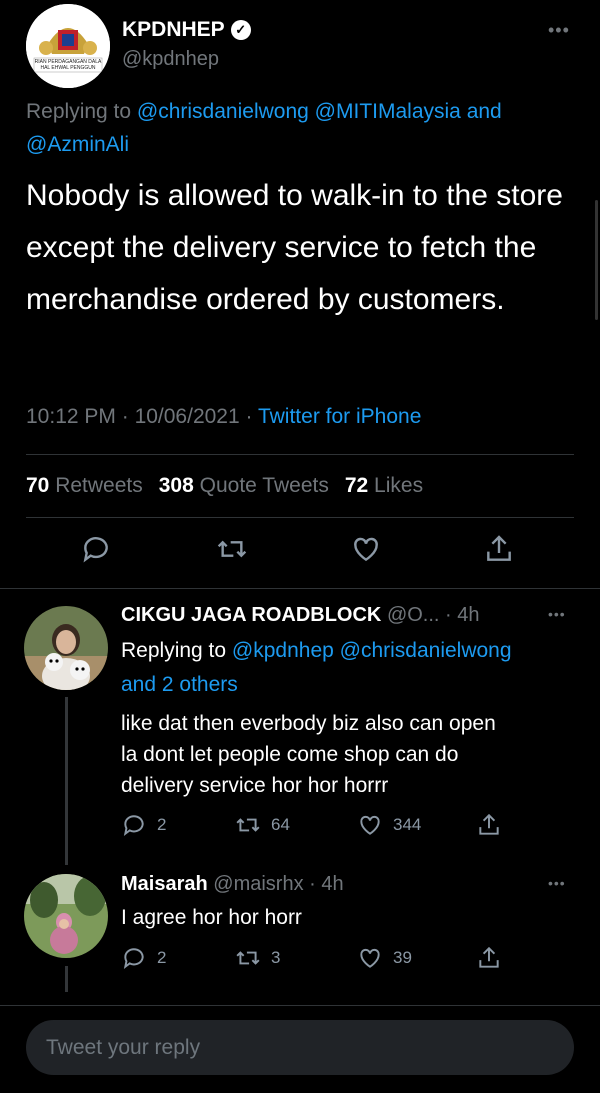 This screenshot has width=600, height=1093. What do you see at coordinates (384, 486) in the screenshot?
I see `likes-stat: 72 Likes` at bounding box center [384, 486].